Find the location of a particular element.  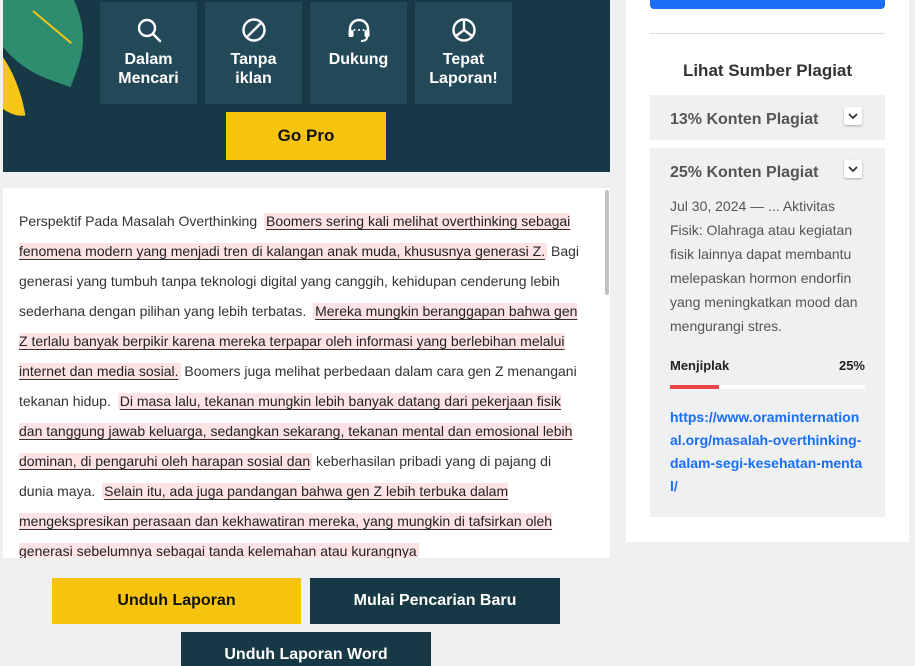

feature-label: Laporan! is located at coordinates (463, 78).